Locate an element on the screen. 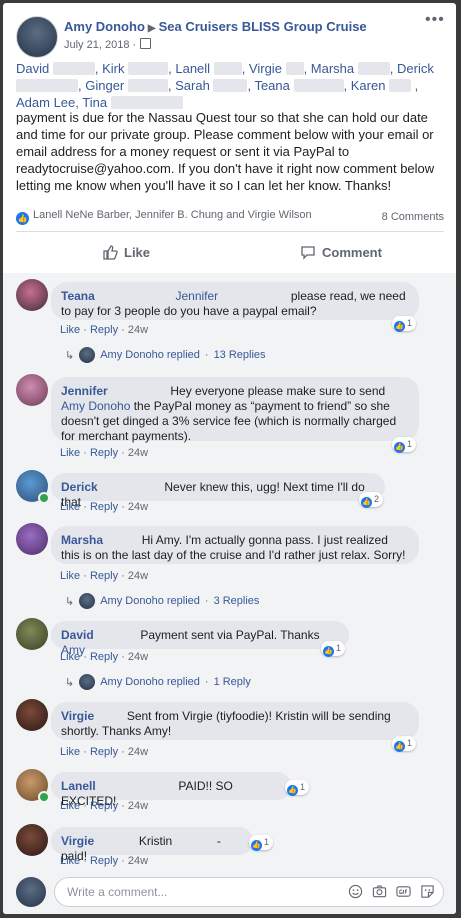 The image size is (461, 918). caret-right-icon: ▶ is located at coordinates (151, 28).